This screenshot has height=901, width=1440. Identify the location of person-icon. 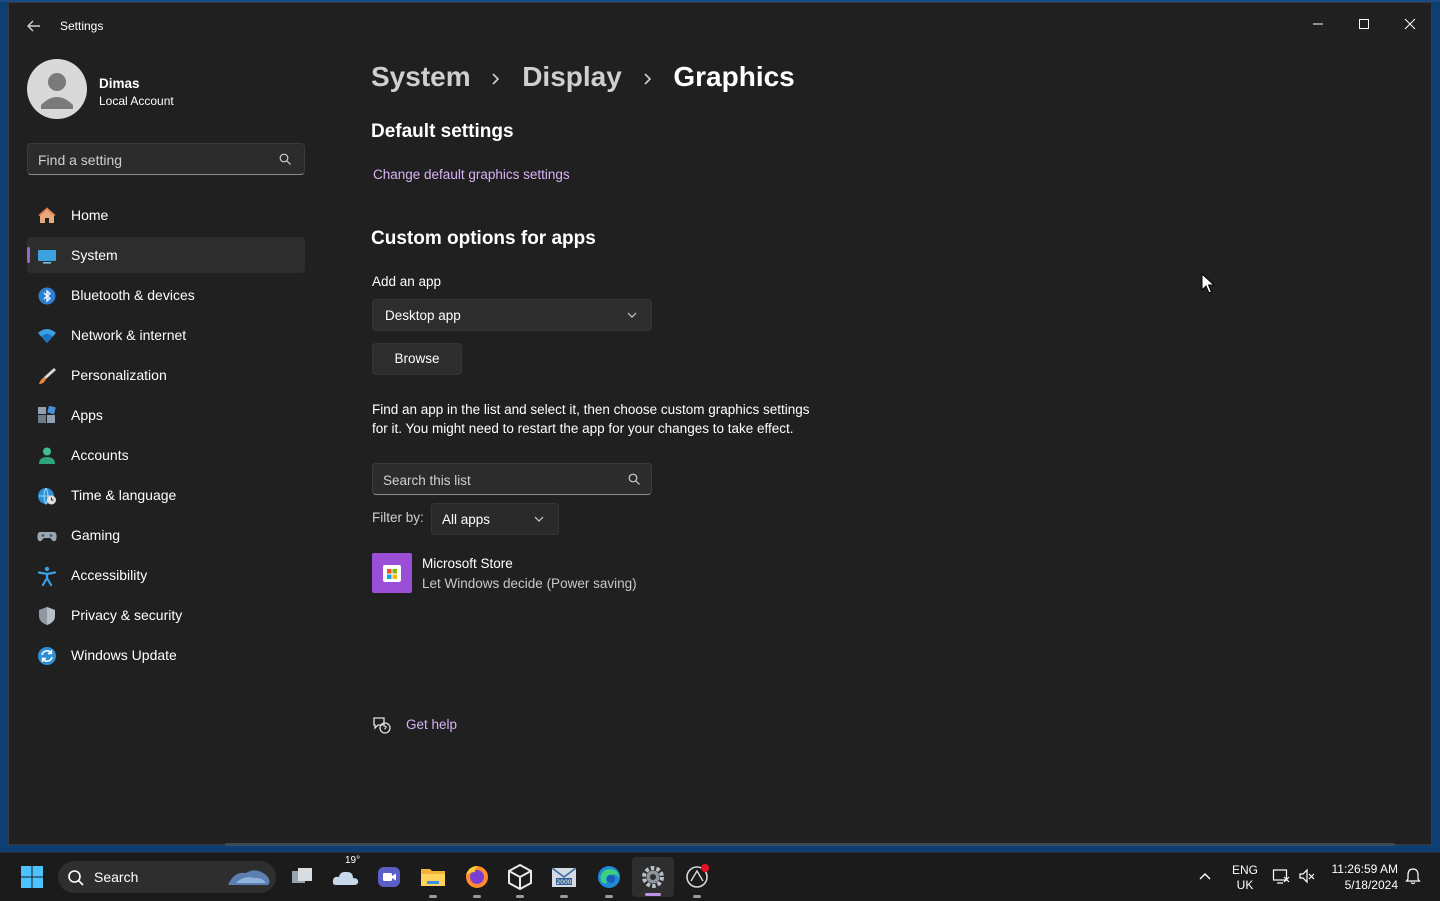
(57, 91).